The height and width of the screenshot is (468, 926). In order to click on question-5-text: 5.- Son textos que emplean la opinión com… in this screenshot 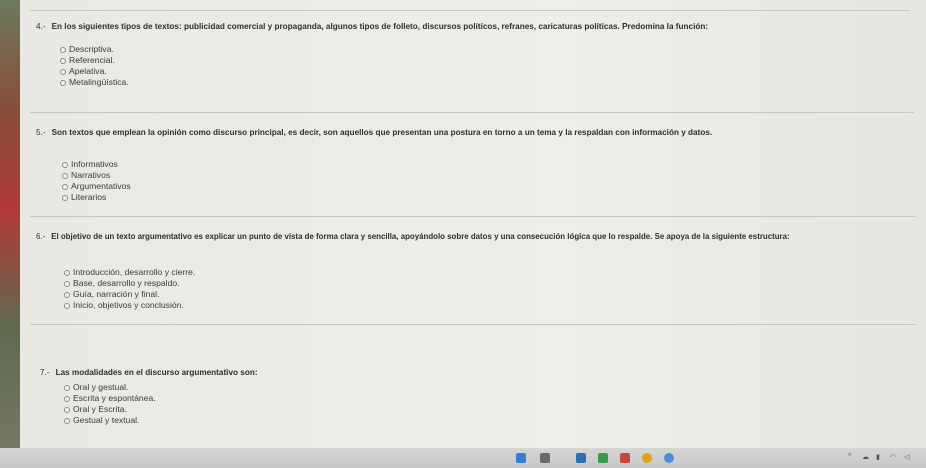, I will do `click(374, 132)`.